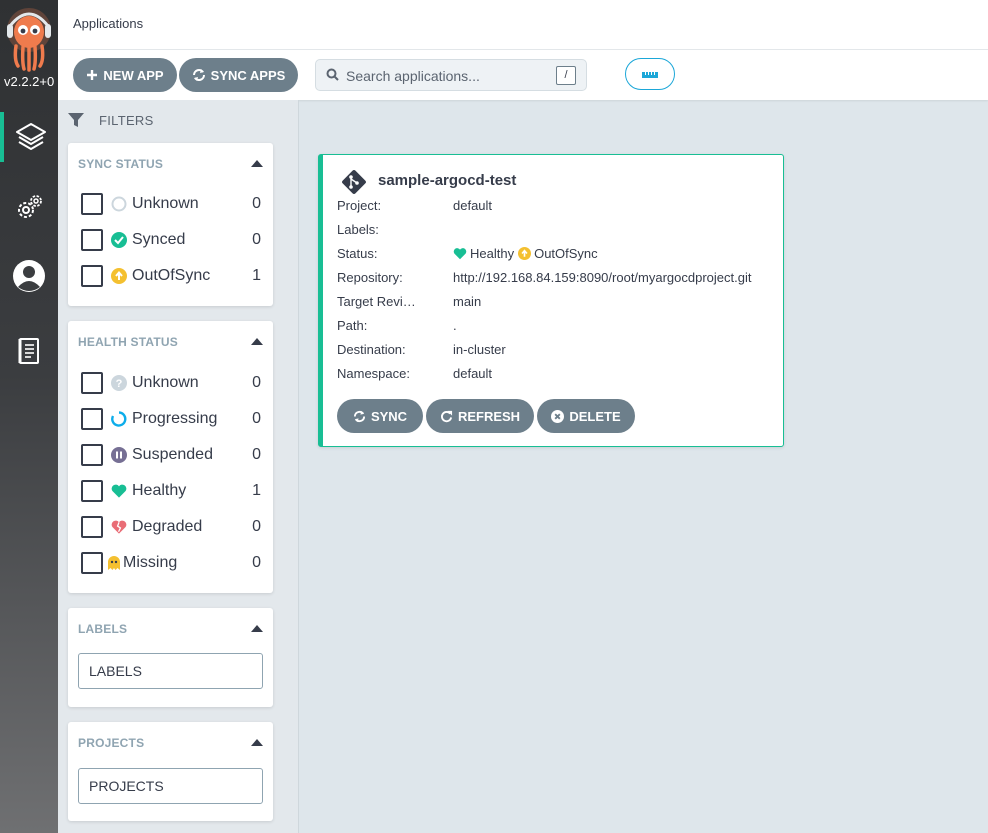  I want to click on row-key: Namespace:, so click(373, 373).